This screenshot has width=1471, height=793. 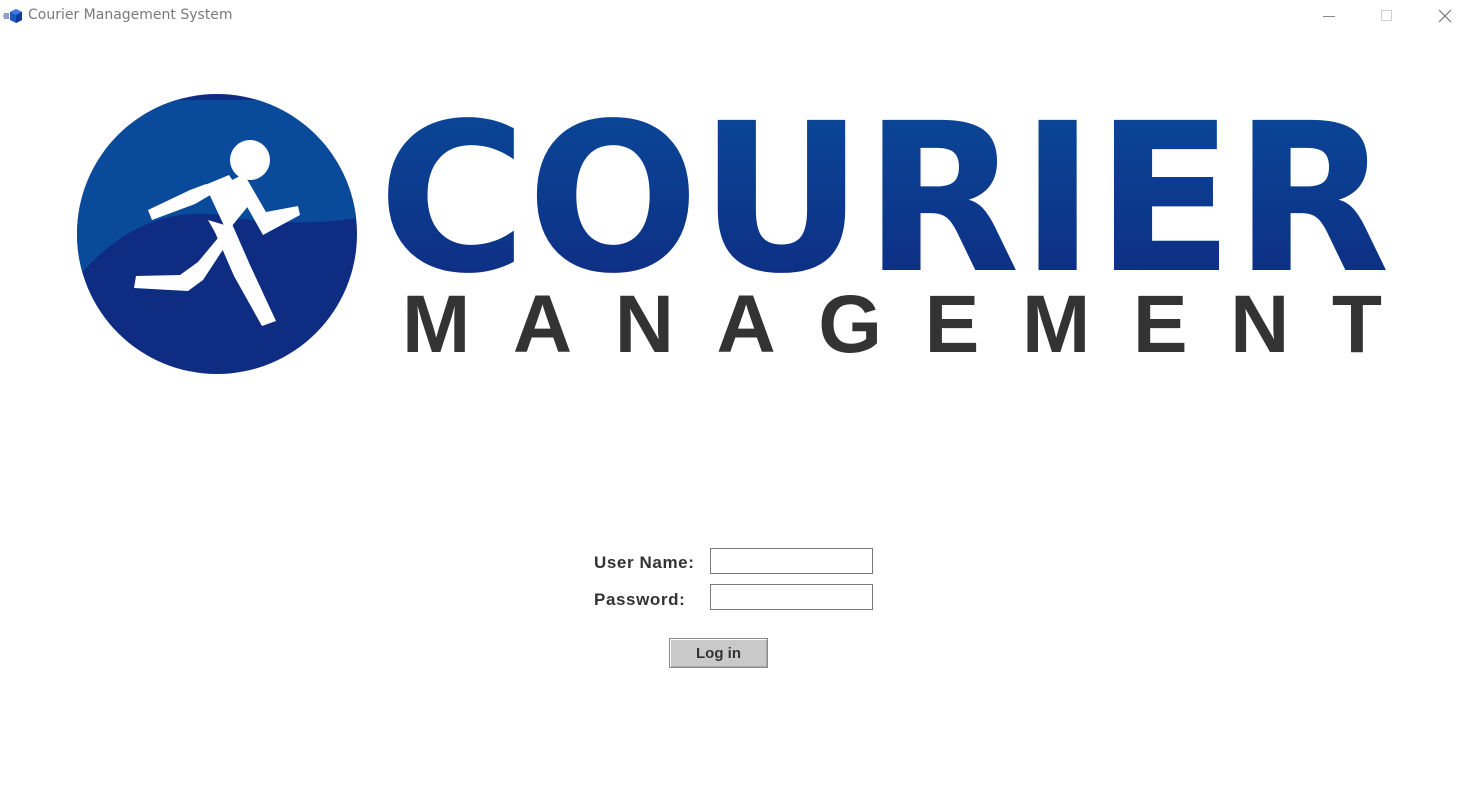 I want to click on password-input, so click(x=791, y=597).